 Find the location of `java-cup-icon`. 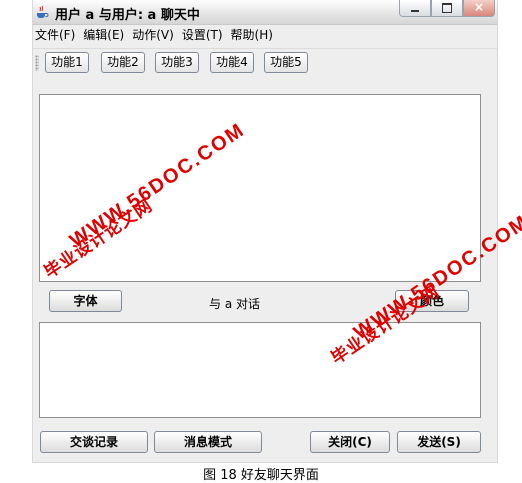

java-cup-icon is located at coordinates (43, 11).